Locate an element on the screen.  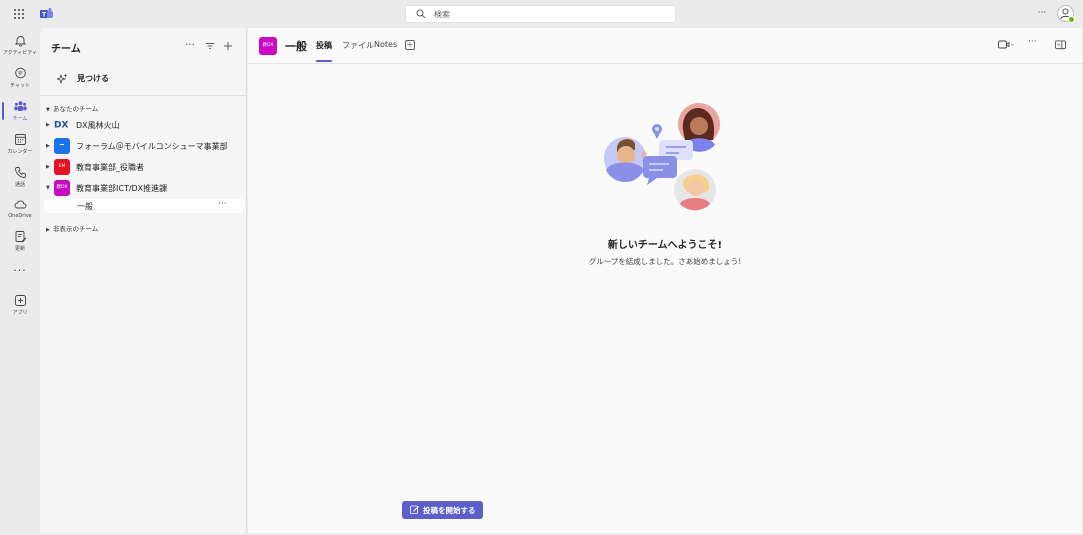
team-avatar-dx-logo-icon: DX is located at coordinates (61, 125).